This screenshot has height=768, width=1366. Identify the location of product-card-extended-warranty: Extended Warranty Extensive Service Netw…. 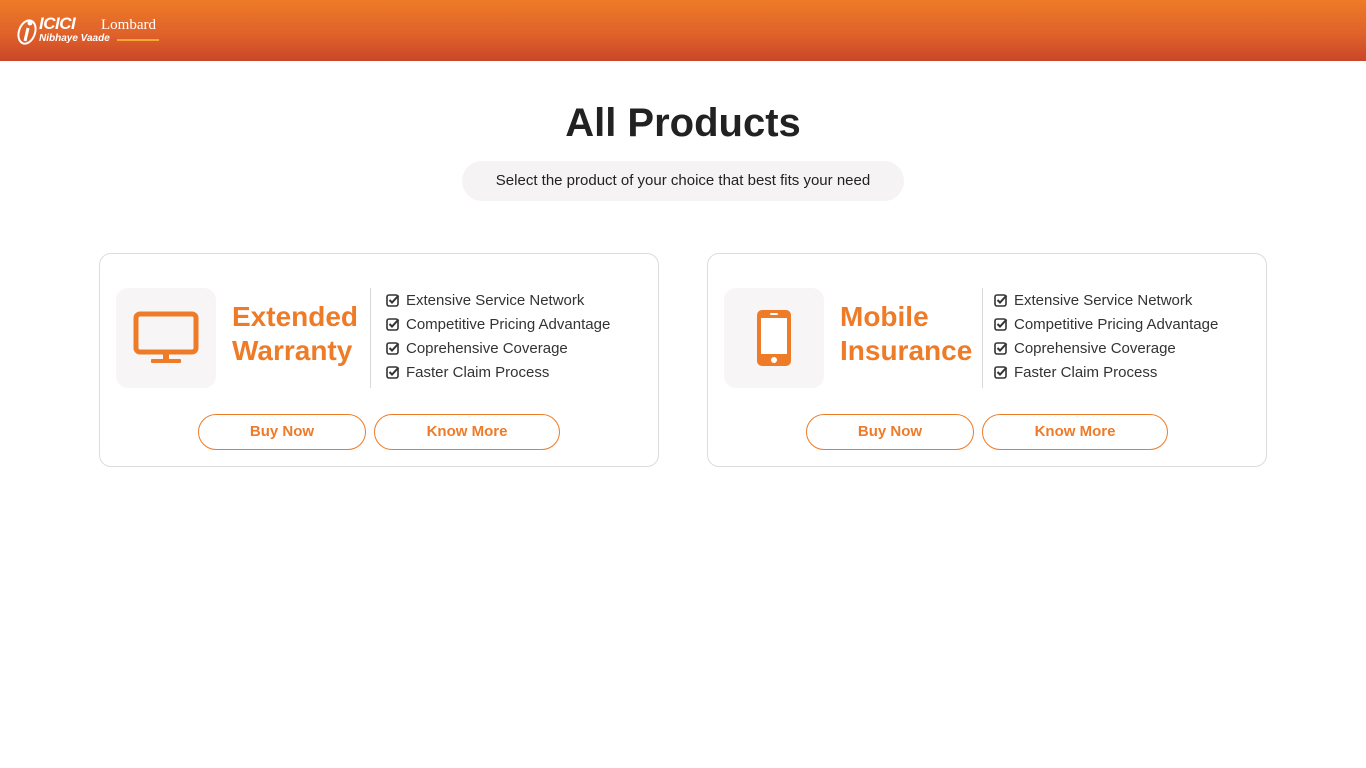
(379, 360).